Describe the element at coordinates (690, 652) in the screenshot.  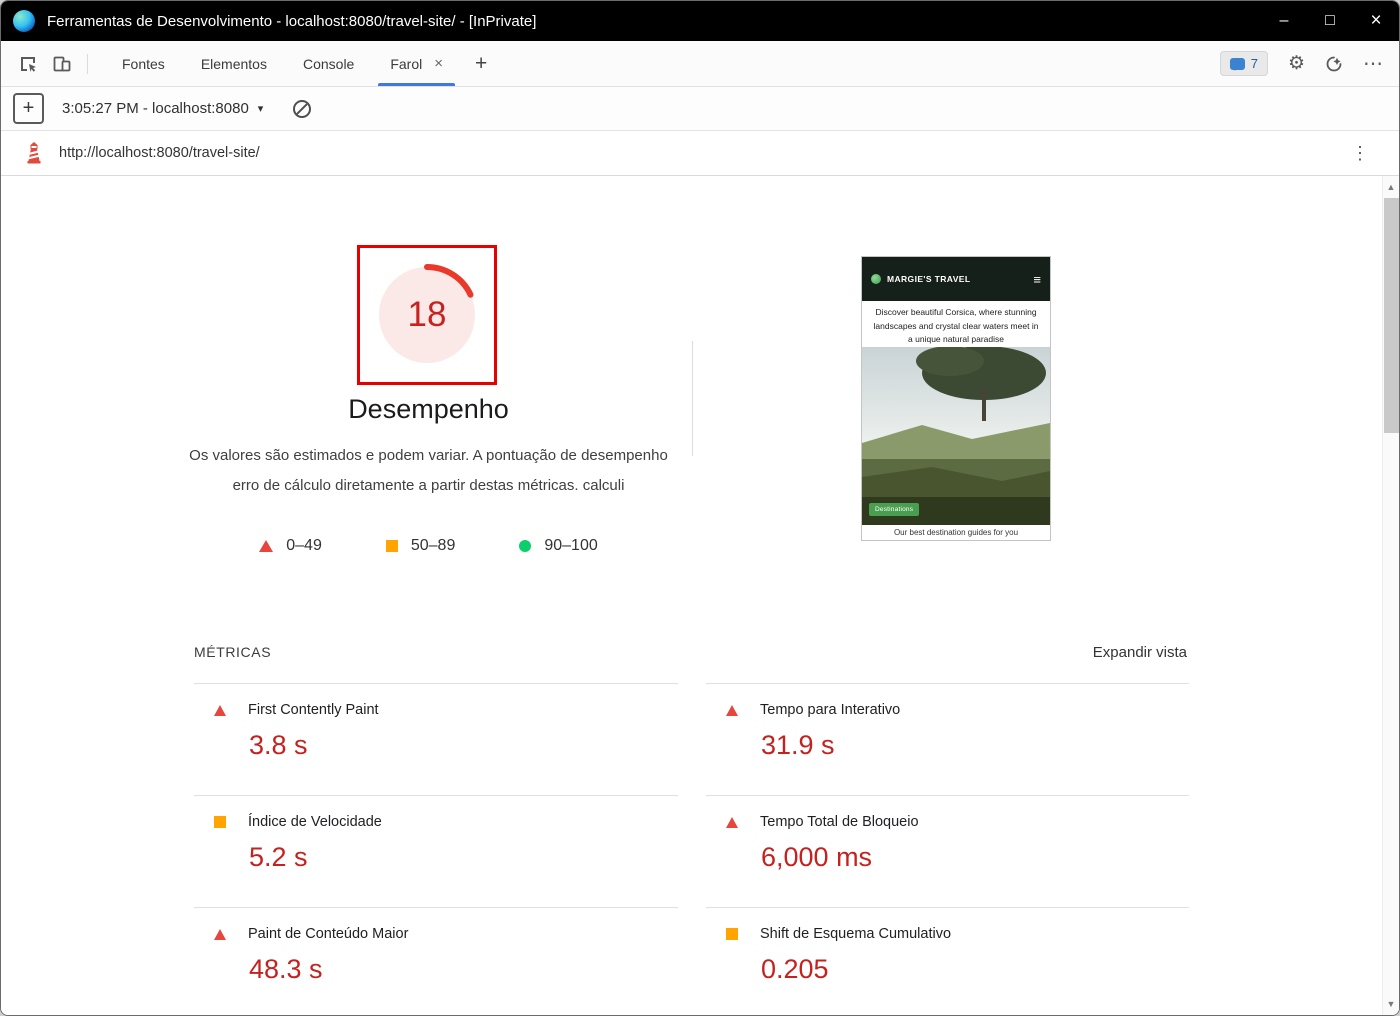
I see `metrics-header-row: MÉTRICAS Expandir vista` at that location.